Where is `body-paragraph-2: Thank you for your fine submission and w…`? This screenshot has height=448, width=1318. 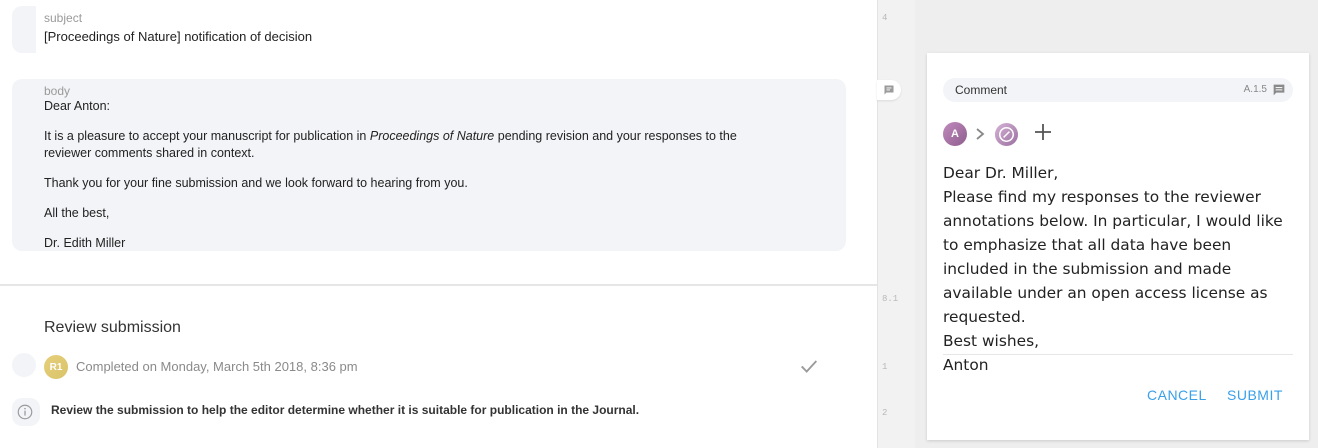 body-paragraph-2: Thank you for your fine submission and w… is located at coordinates (256, 183).